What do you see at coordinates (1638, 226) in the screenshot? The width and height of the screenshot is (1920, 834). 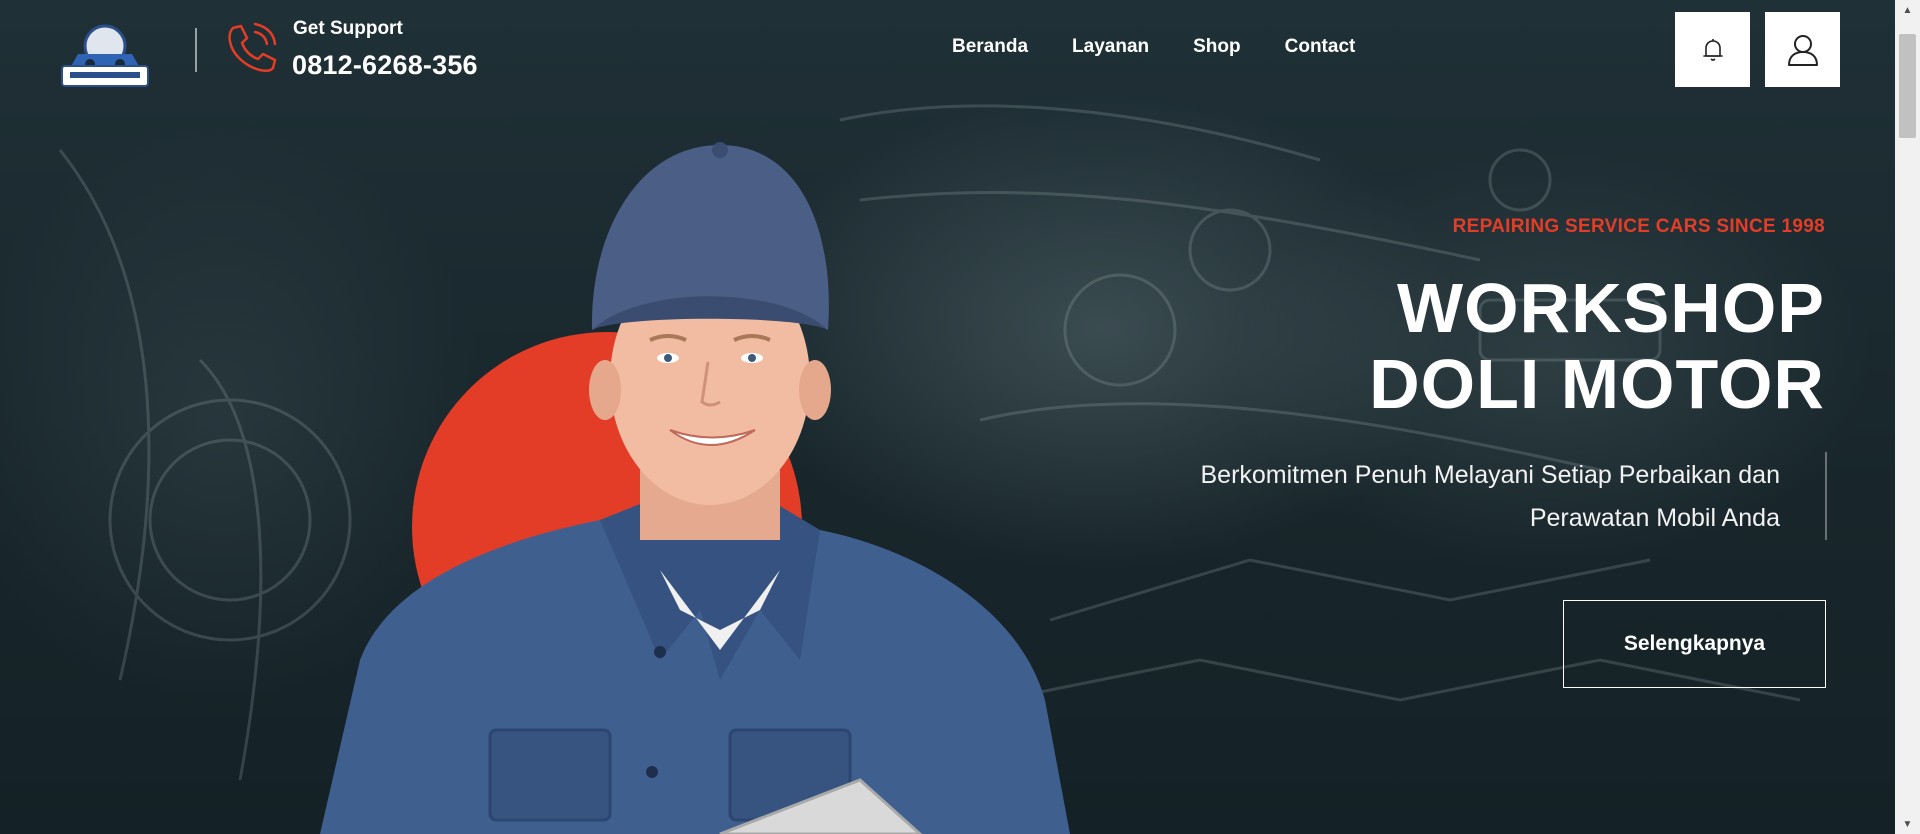 I see `hero-tagline: REPAIRING SERVICE CARS SINCE 1998` at bounding box center [1638, 226].